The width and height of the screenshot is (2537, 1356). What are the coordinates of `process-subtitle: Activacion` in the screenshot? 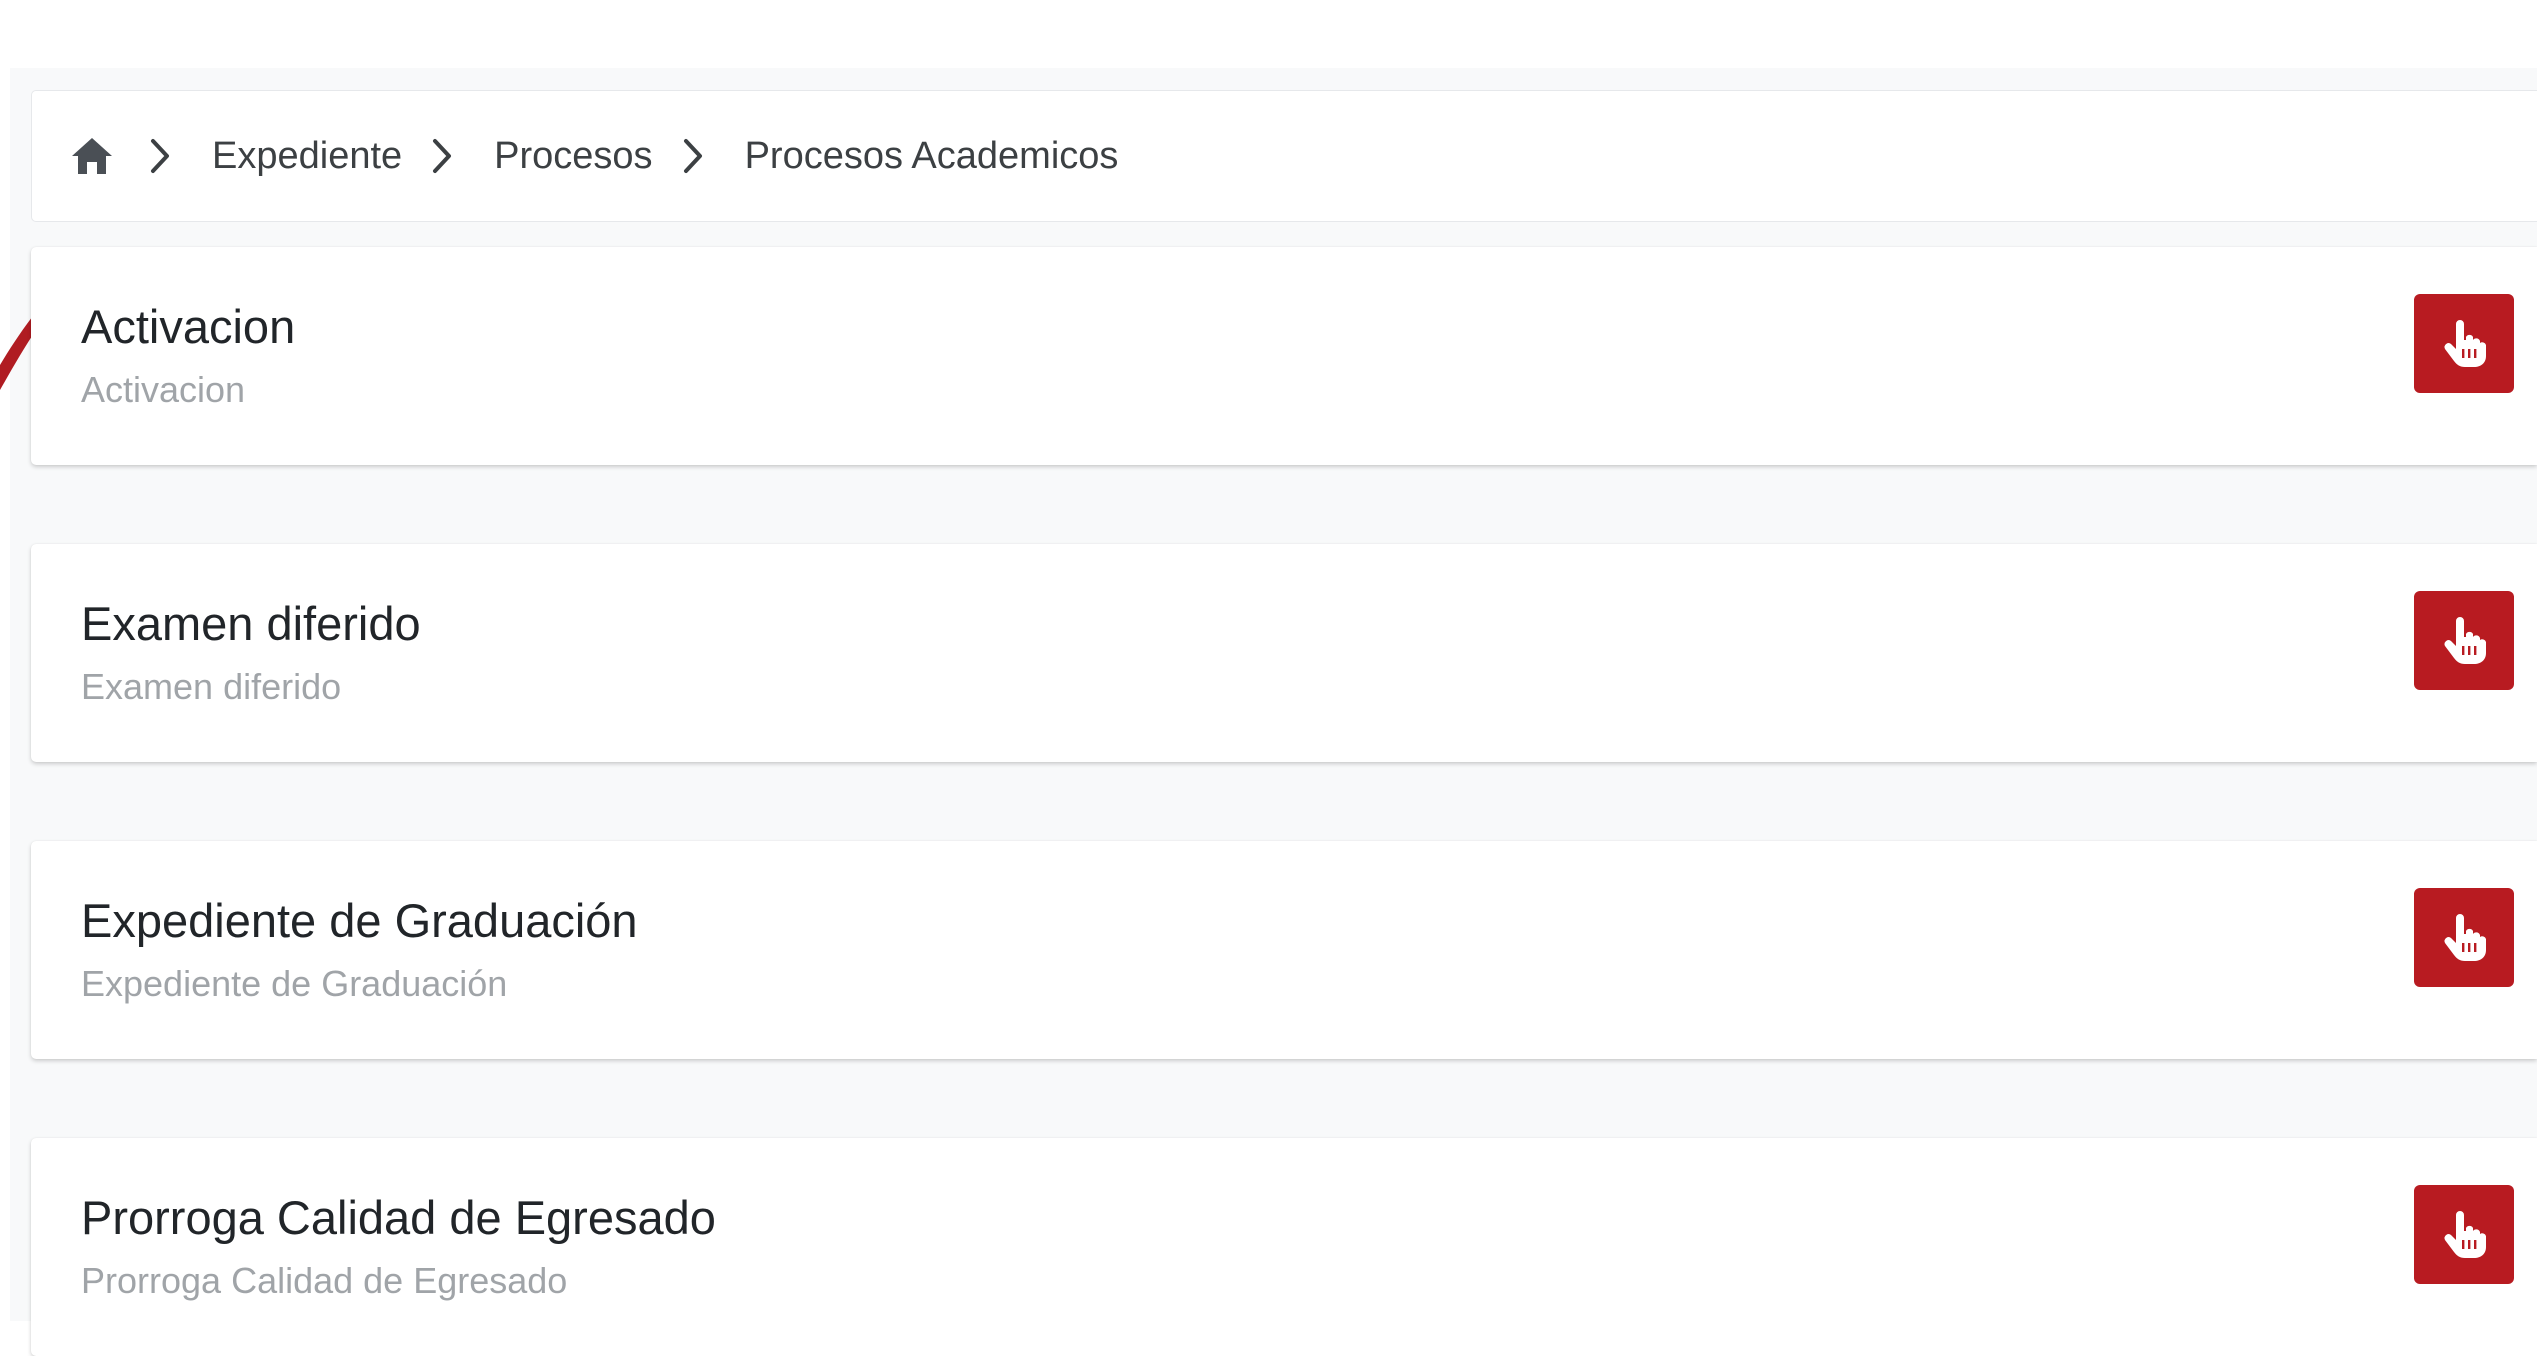 It's located at (163, 389).